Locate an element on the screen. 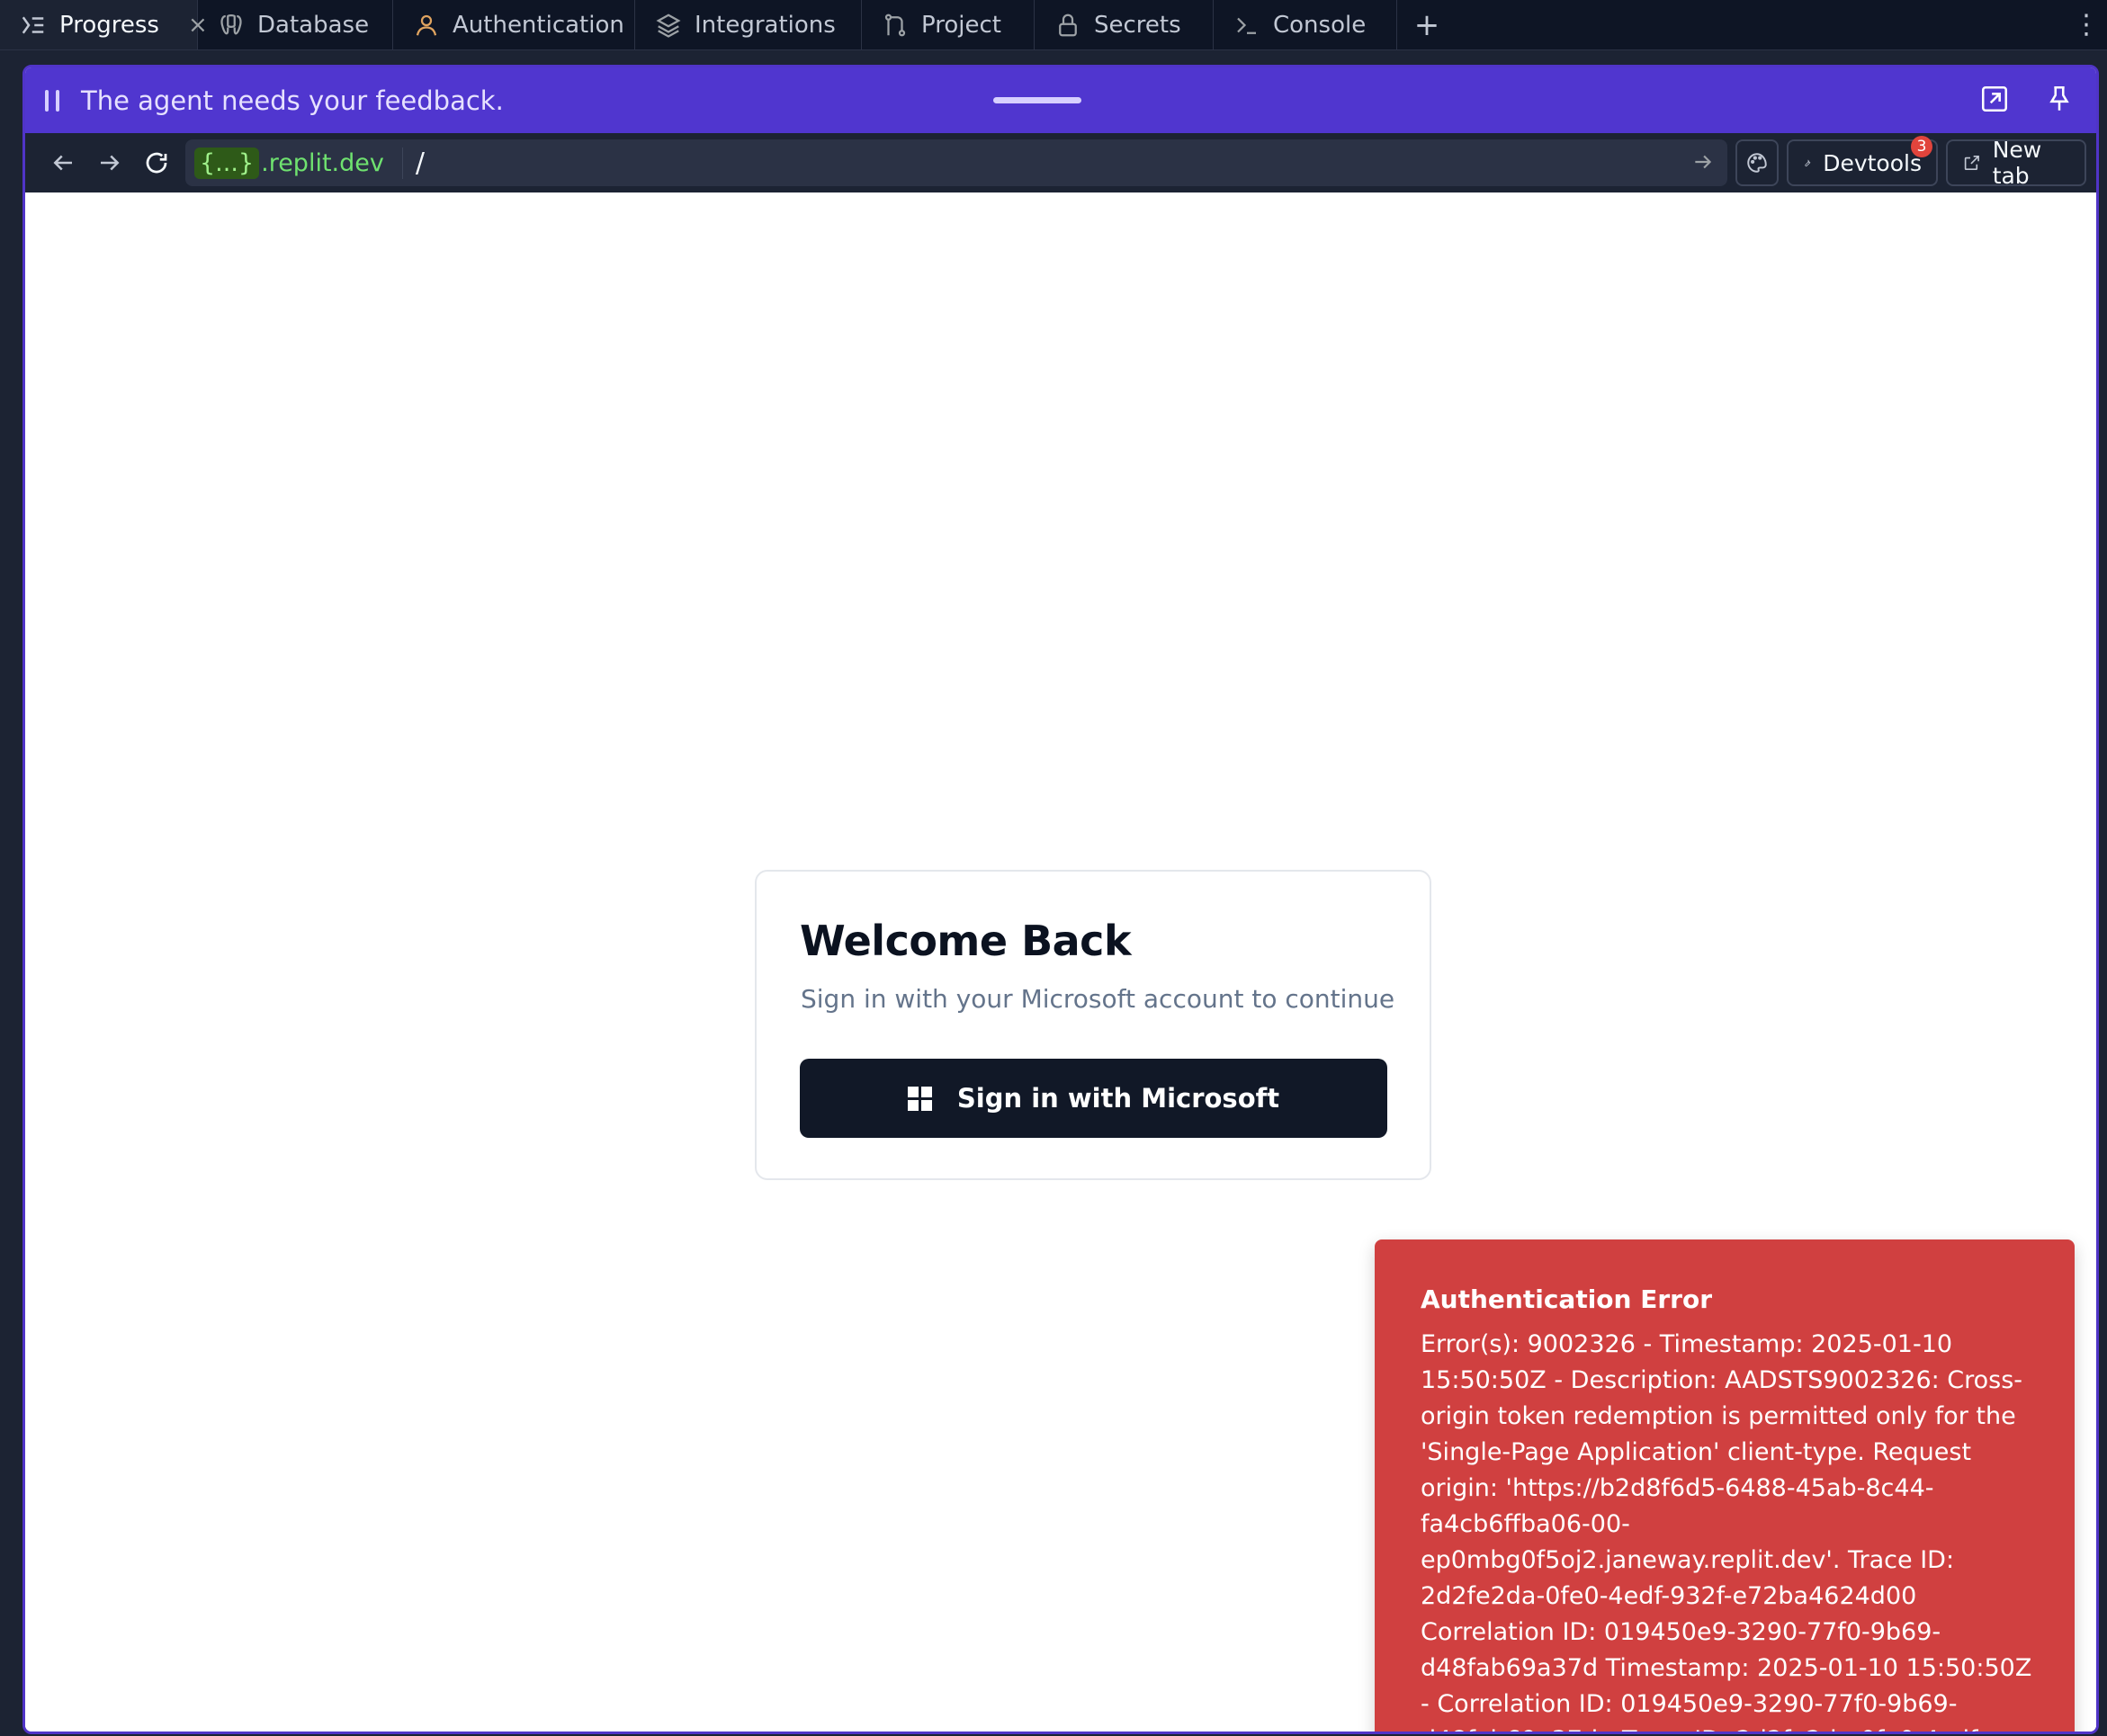  arrow-right-icon is located at coordinates (110, 163).